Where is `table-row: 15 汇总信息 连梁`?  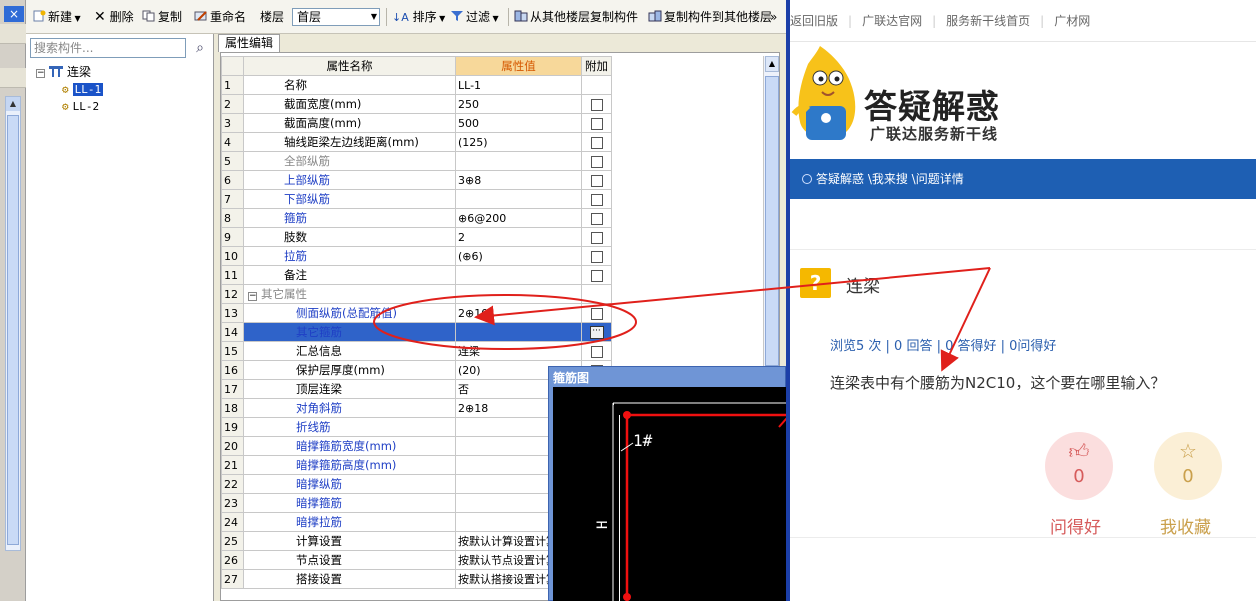
table-row: 15 汇总信息 连梁 is located at coordinates (416, 351).